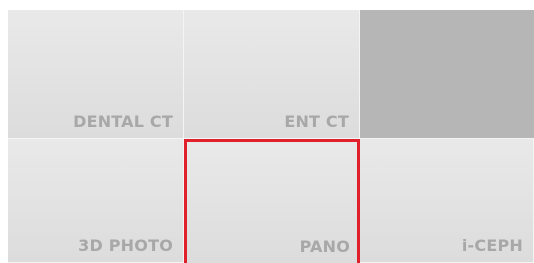 This screenshot has width=534, height=263. Describe the element at coordinates (324, 246) in the screenshot. I see `pano-label: PANO` at that location.